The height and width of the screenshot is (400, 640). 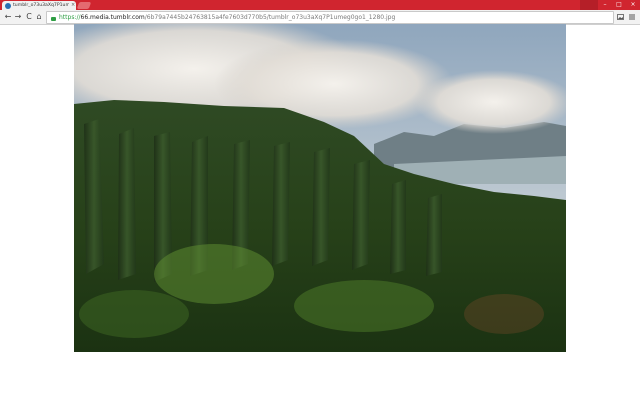 I want to click on browser-tab: tumblr_o73u3aXq7P1umeg0go1_1280.jpg ×, so click(x=39, y=5).